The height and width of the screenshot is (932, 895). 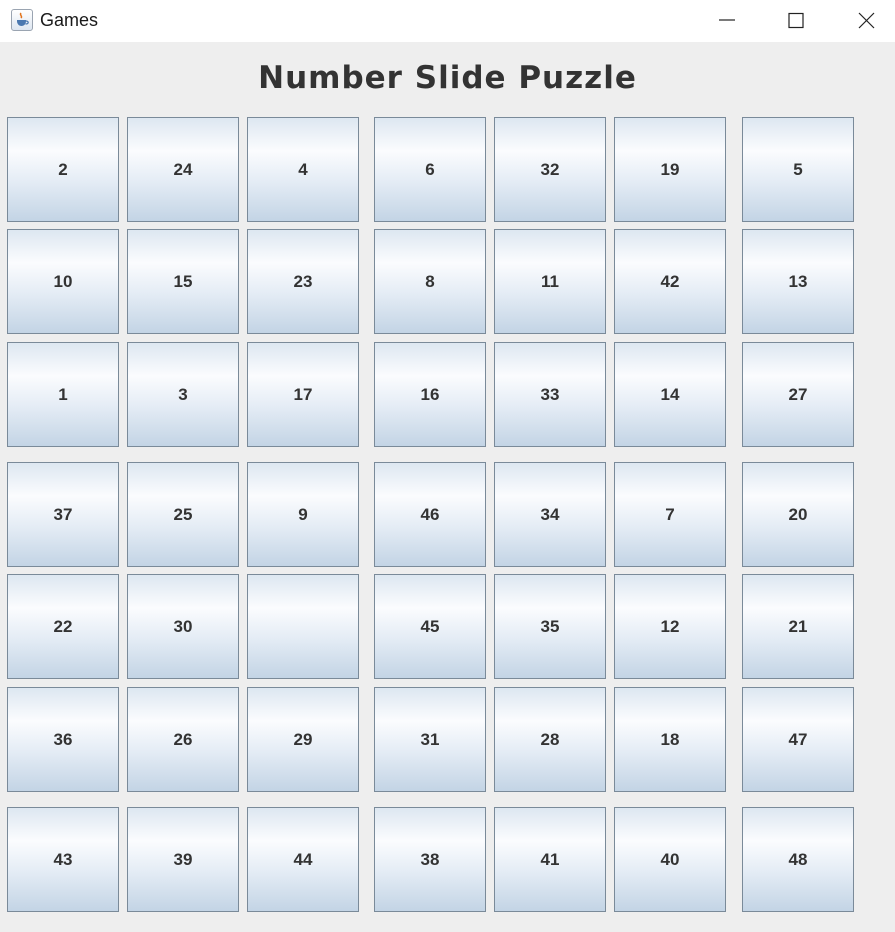 What do you see at coordinates (430, 626) in the screenshot?
I see `puzzle-tile: 45` at bounding box center [430, 626].